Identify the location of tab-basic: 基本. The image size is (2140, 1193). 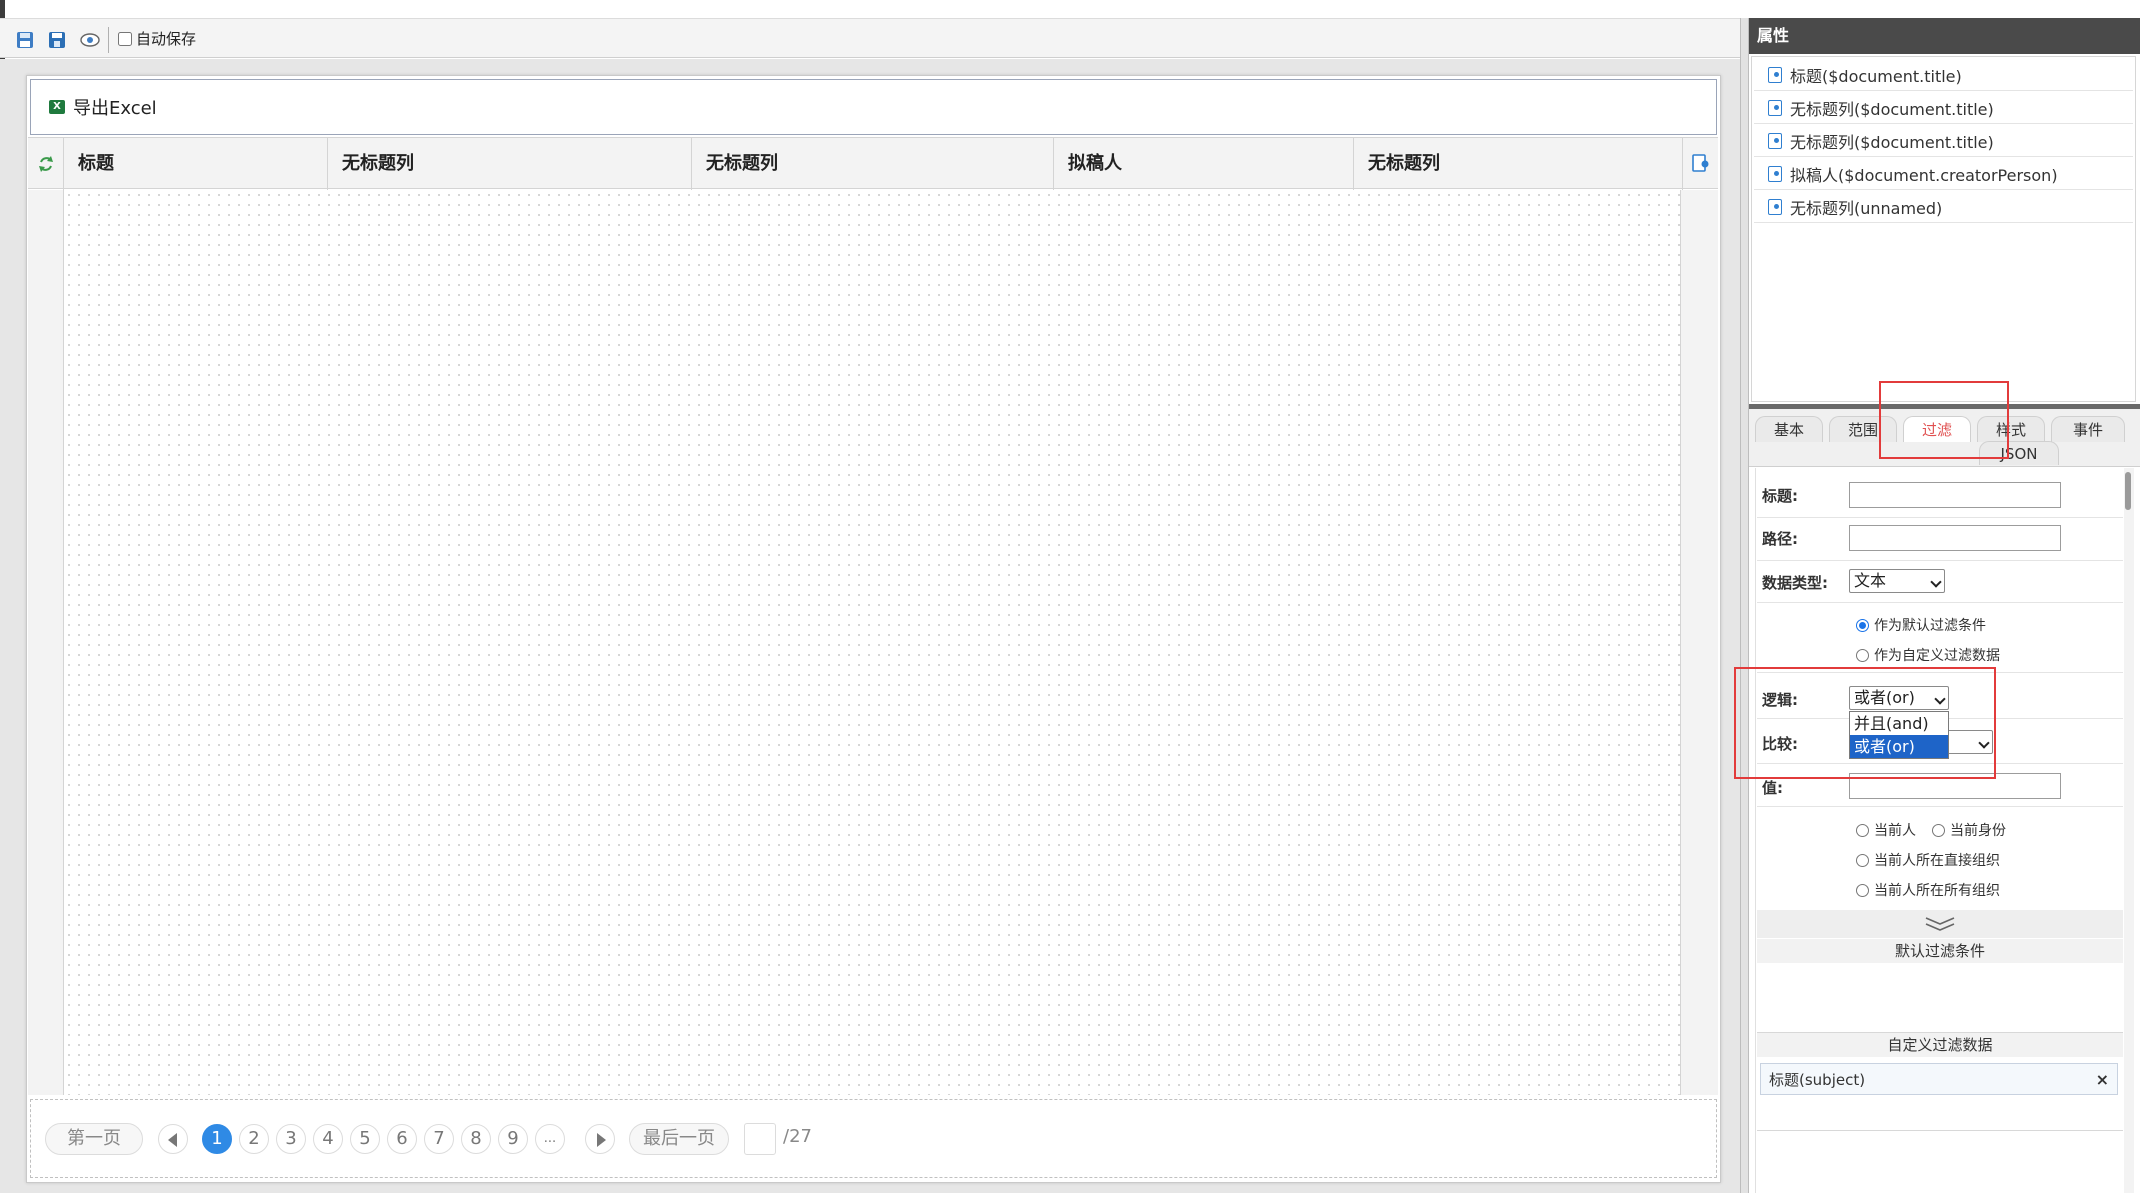
(1789, 429).